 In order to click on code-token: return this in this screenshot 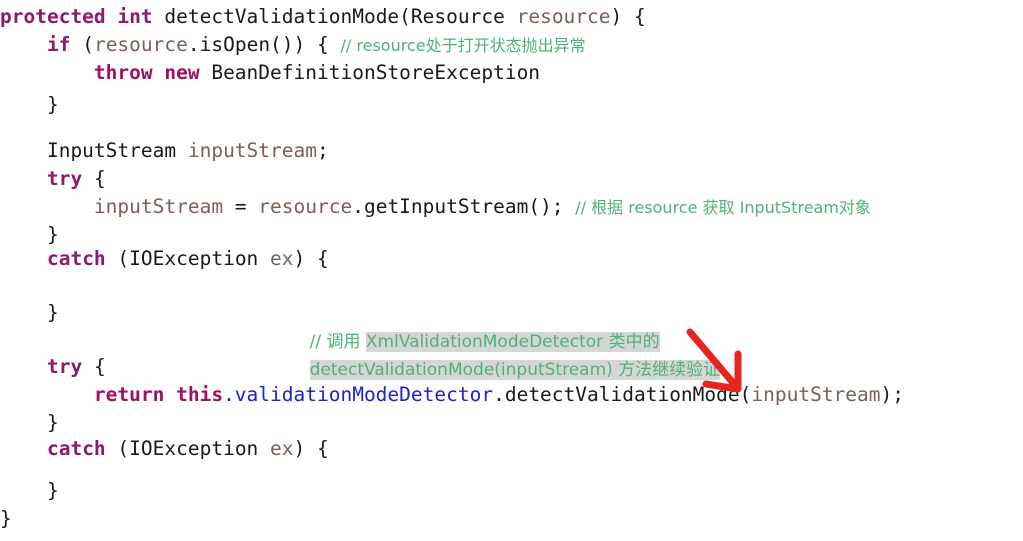, I will do `click(158, 394)`.